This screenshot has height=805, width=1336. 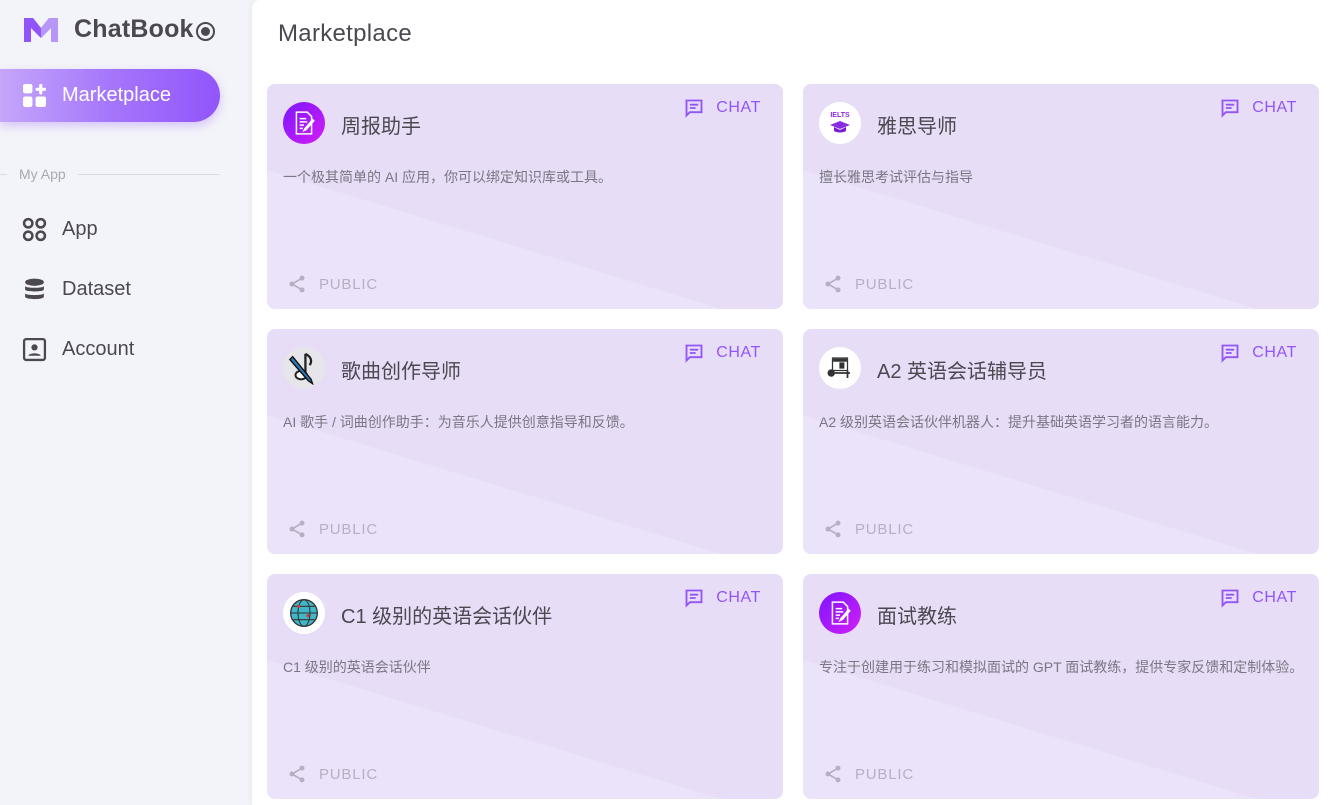 What do you see at coordinates (357, 667) in the screenshot?
I see `card-description: C1 级别的英语会话伙伴` at bounding box center [357, 667].